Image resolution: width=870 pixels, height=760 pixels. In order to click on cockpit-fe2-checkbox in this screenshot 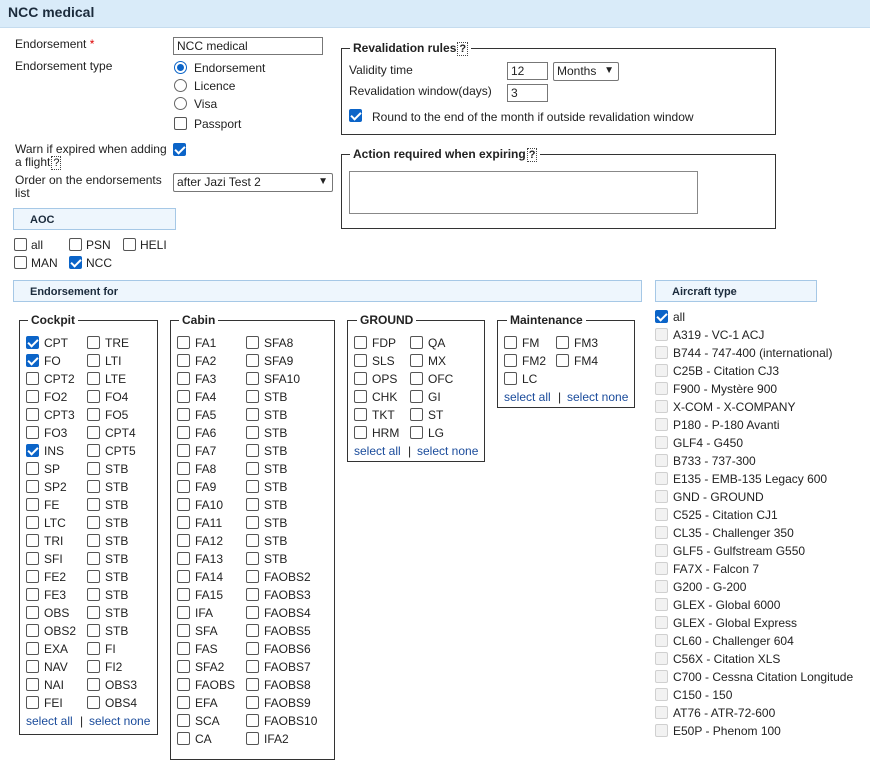, I will do `click(32, 576)`.